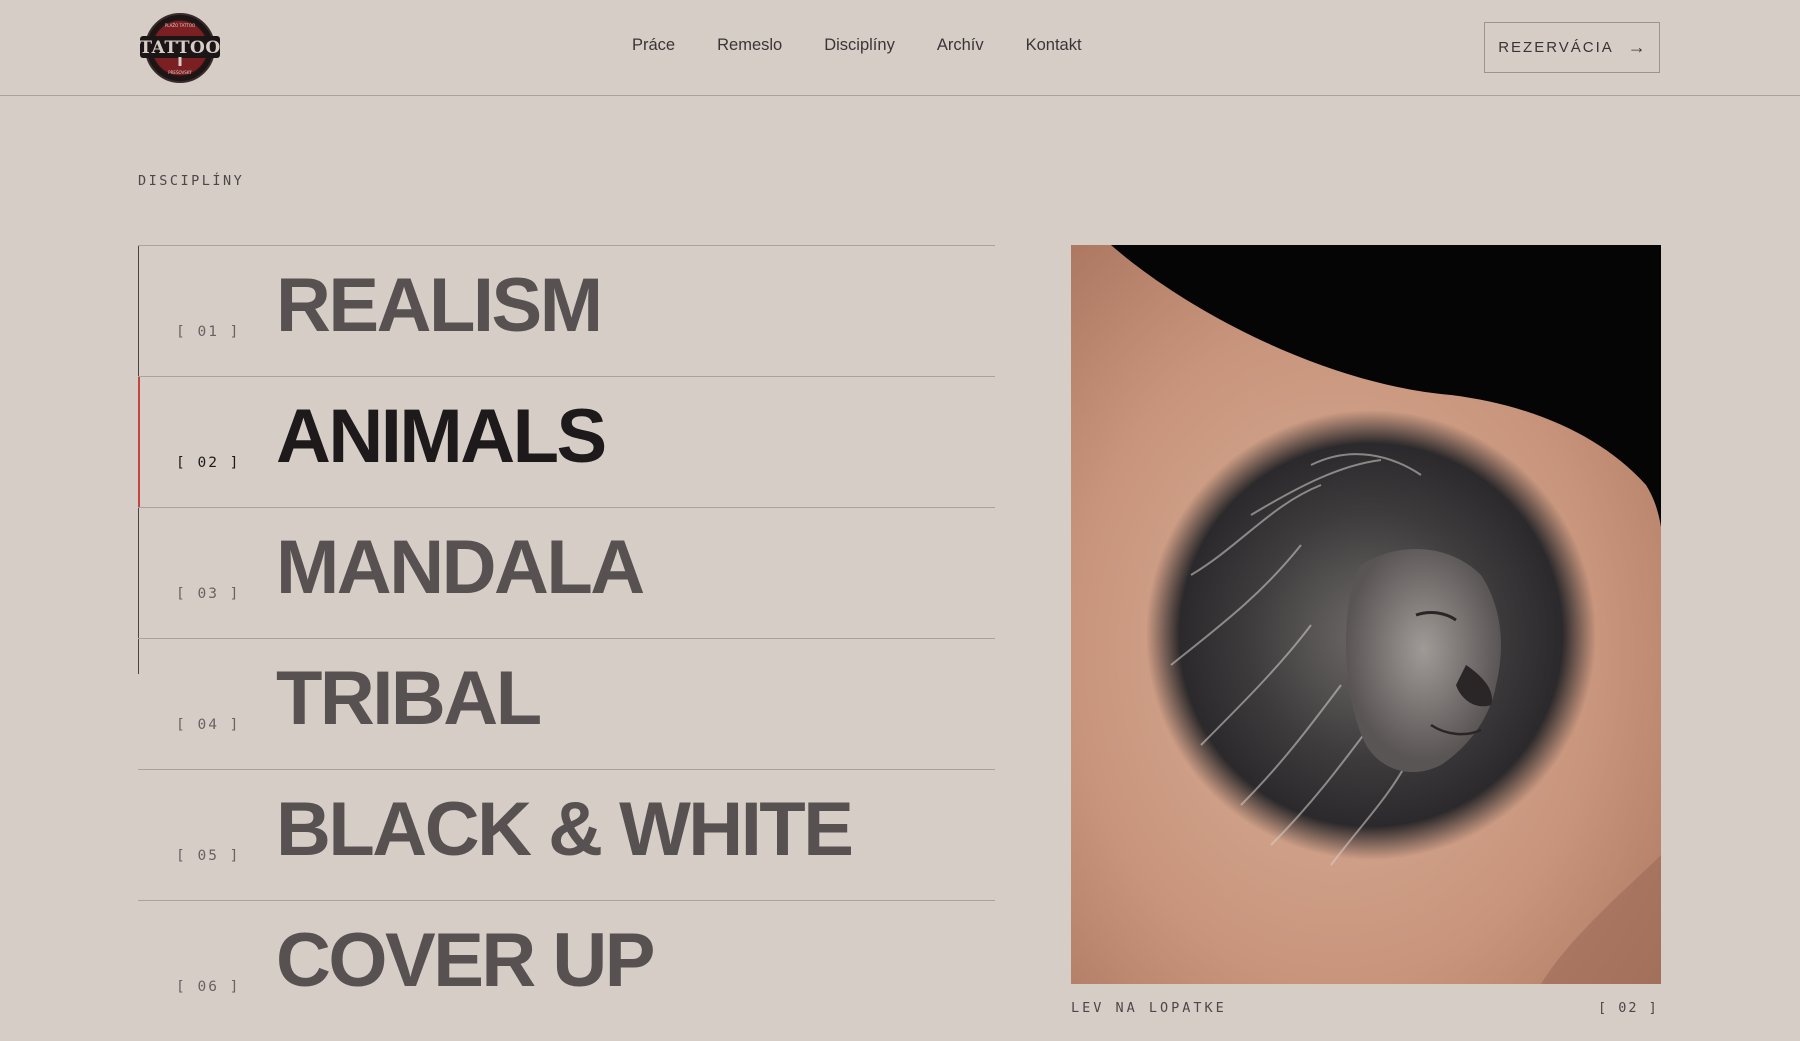 The image size is (1800, 1041). Describe the element at coordinates (859, 45) in the screenshot. I see `nav-item-discipliny: Disciplíny` at that location.